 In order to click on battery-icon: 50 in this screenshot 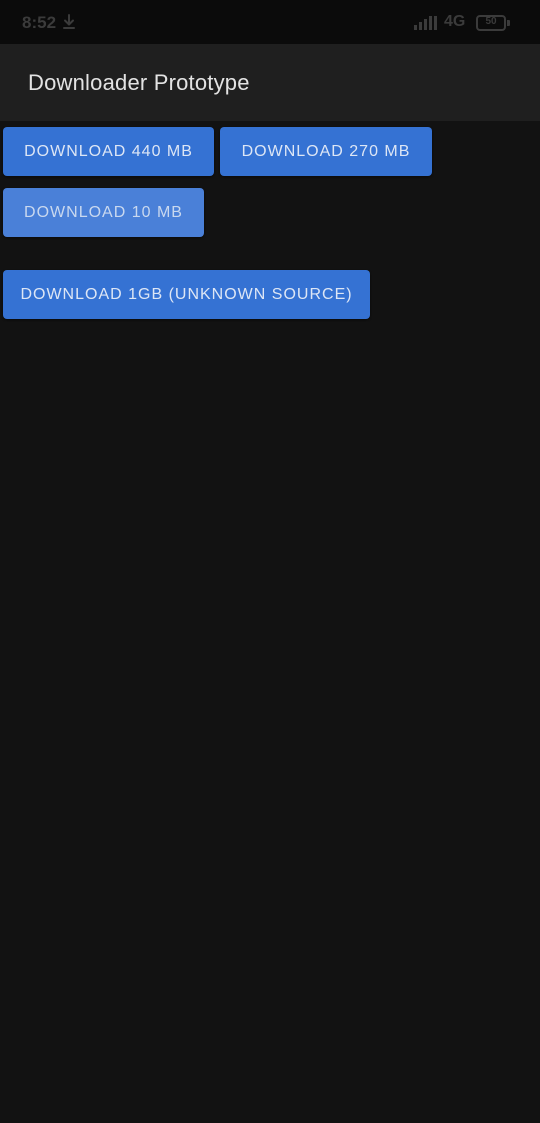, I will do `click(493, 23)`.